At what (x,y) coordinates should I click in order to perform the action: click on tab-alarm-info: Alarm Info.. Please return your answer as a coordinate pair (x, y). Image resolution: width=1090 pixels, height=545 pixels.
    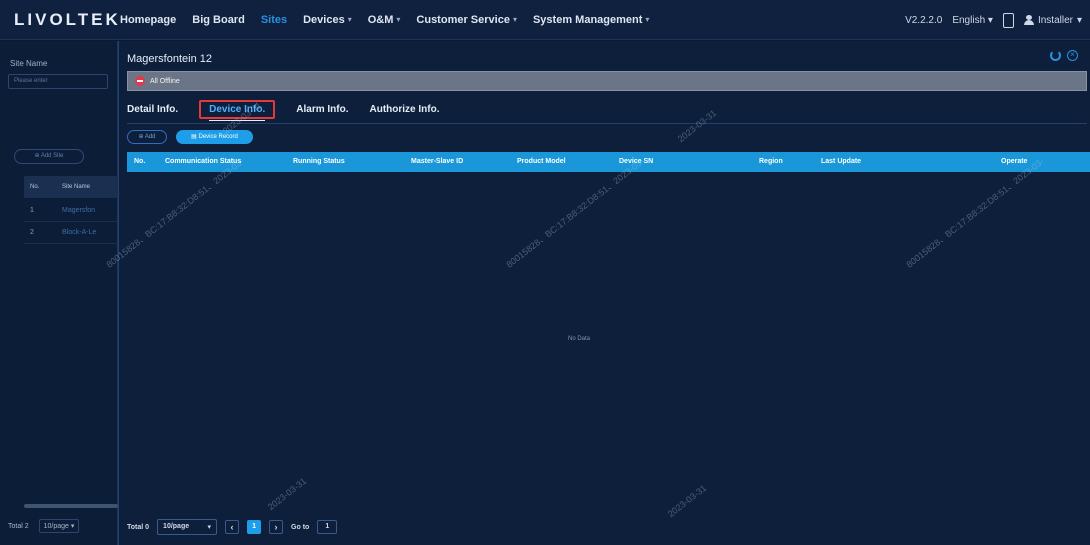
    Looking at the image, I should click on (322, 110).